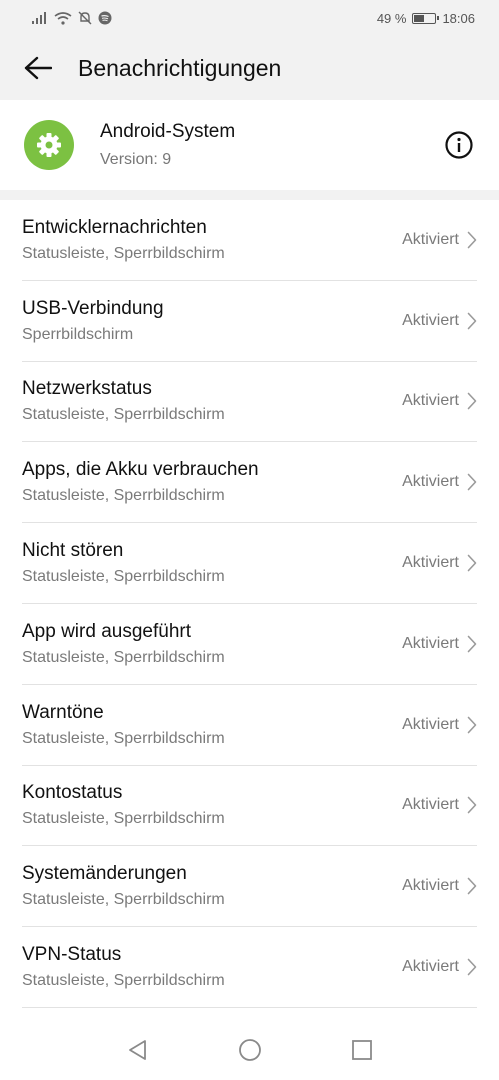 This screenshot has width=499, height=1080. I want to click on channel-title: App wird ausgeführt, so click(106, 631).